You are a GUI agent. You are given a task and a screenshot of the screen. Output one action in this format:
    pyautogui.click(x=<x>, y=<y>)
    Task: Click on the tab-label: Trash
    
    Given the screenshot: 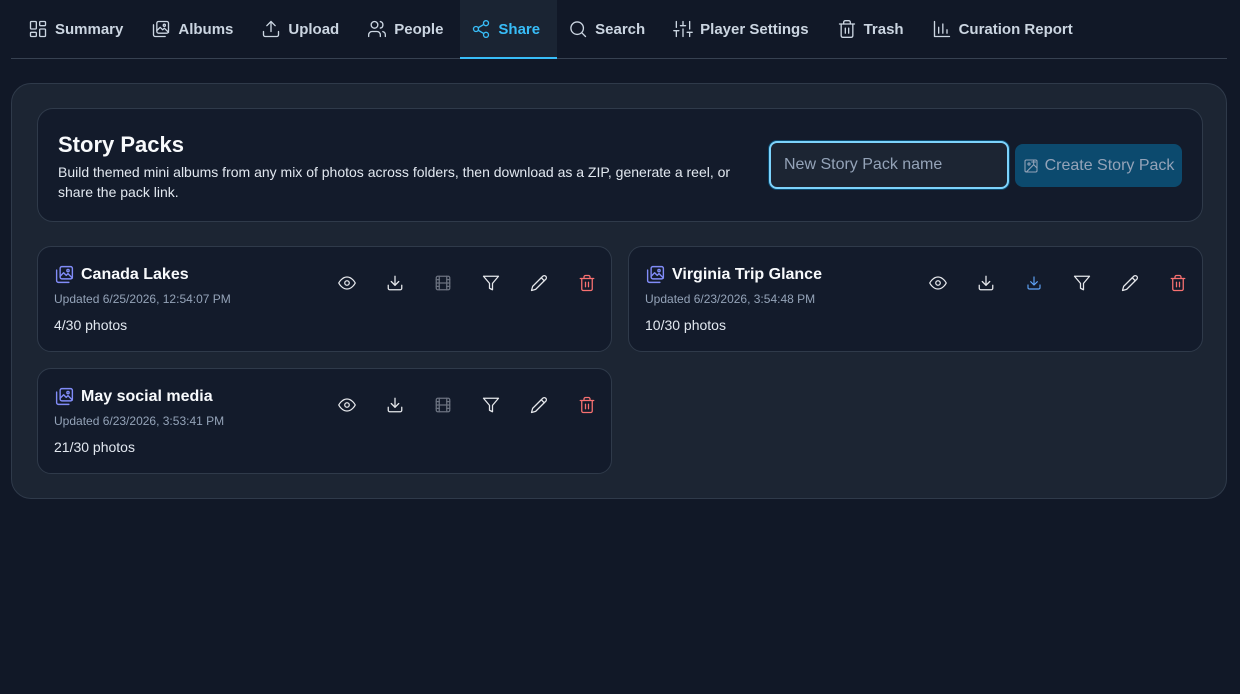 What is the action you would take?
    pyautogui.click(x=883, y=29)
    